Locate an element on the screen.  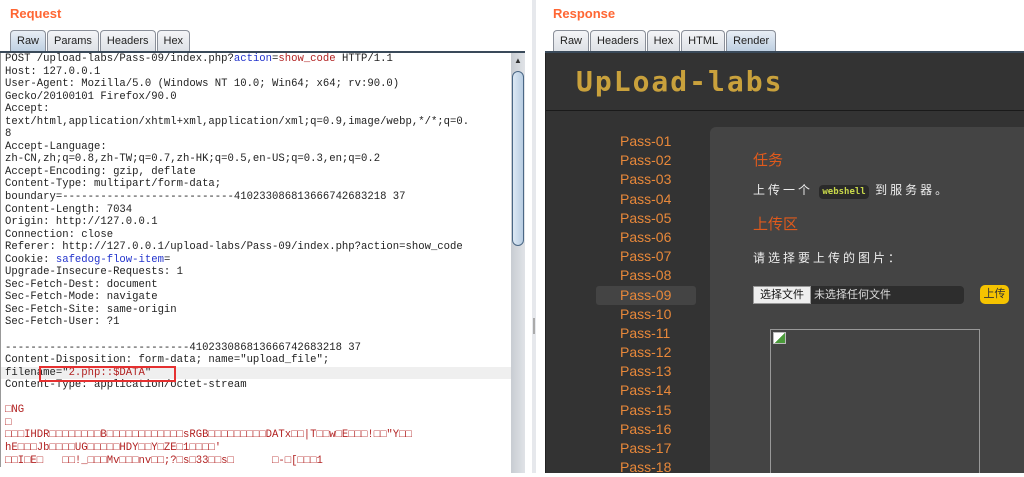
request-line: Sec-Fetch-User: ?1 is located at coordinates (256, 322).